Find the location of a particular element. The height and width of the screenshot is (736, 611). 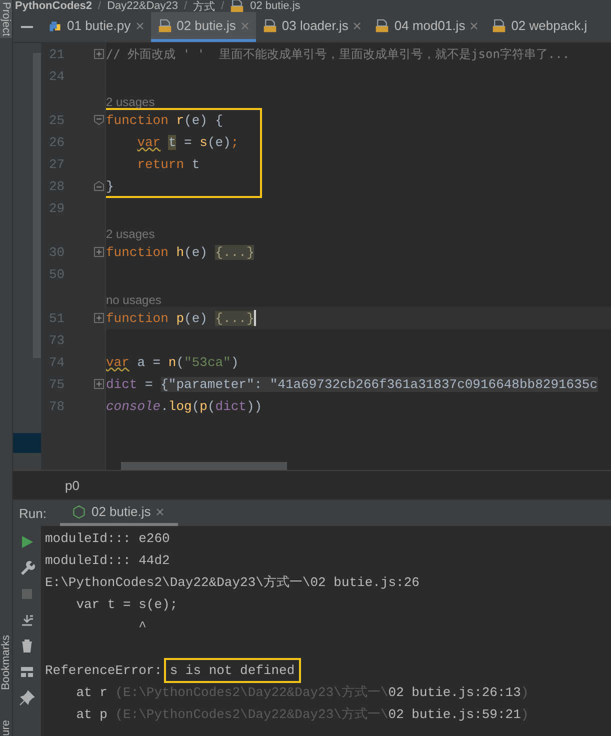

console-text: at r is located at coordinates (91, 692).